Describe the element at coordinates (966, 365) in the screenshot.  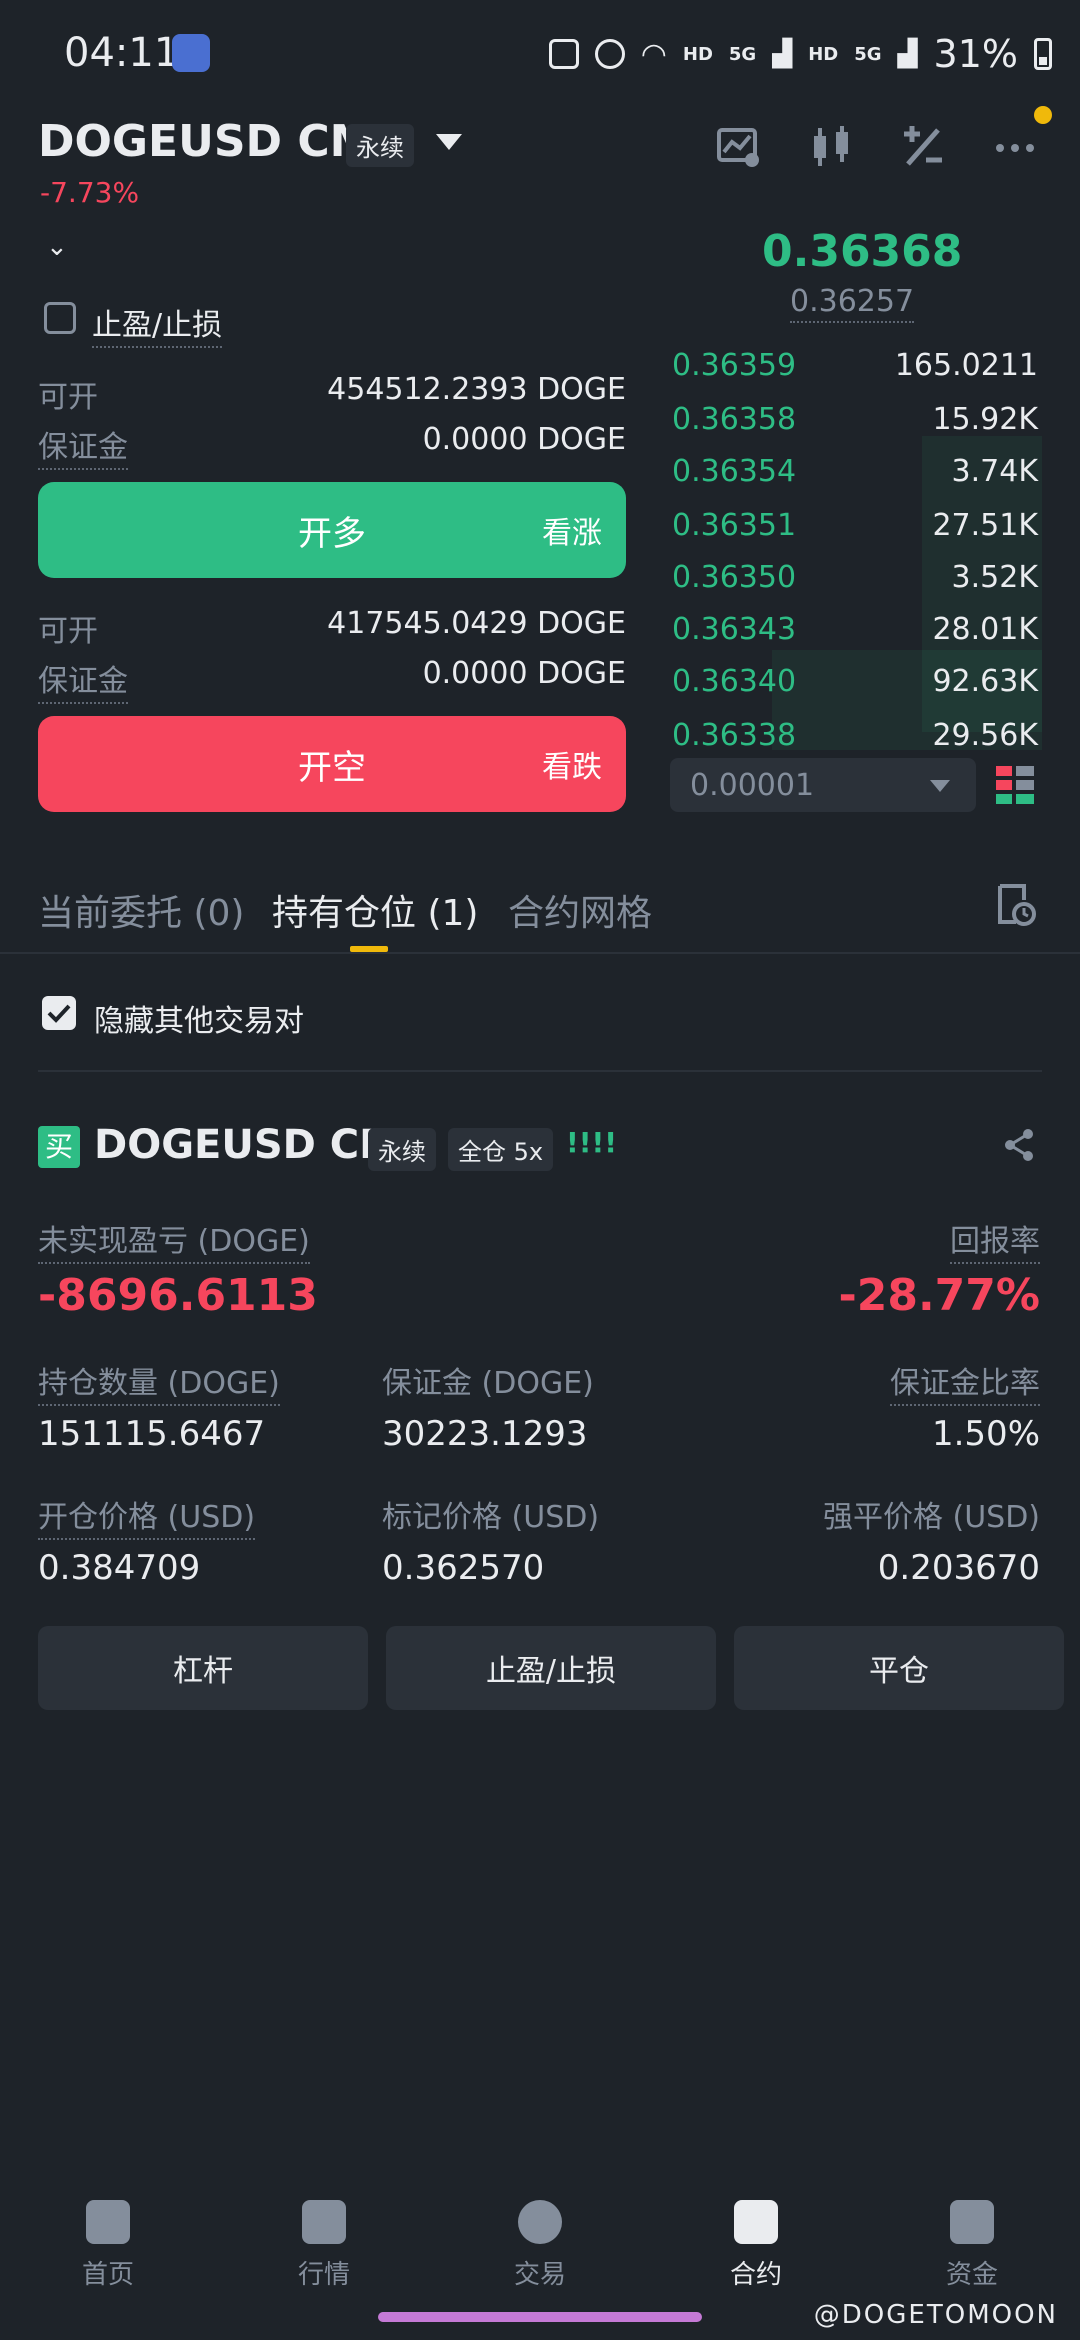
I see `bid-qty: 165.0211` at that location.